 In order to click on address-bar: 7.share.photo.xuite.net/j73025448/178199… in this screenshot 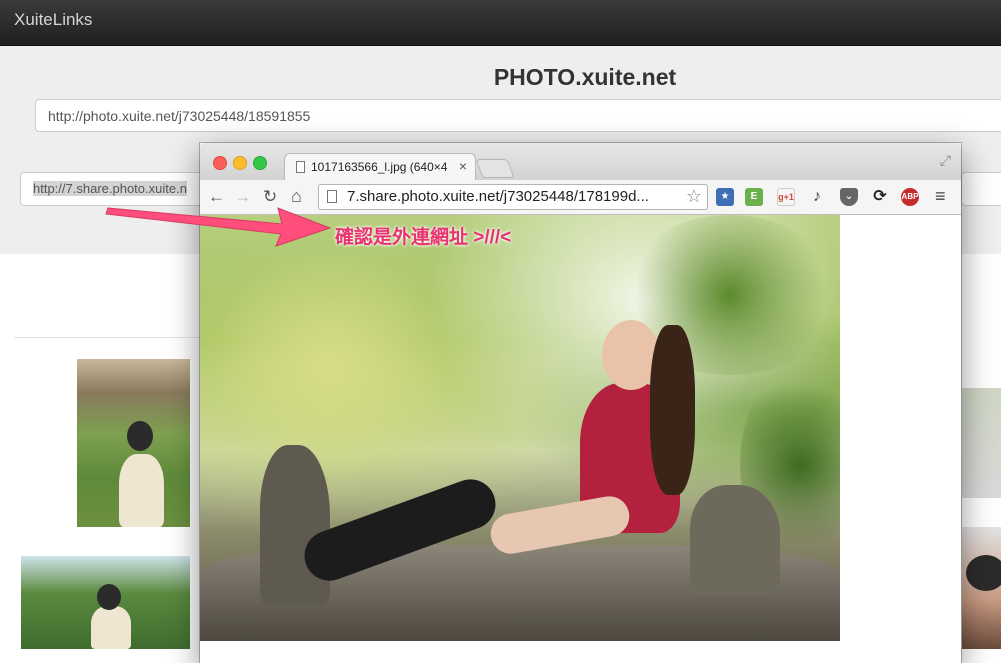, I will do `click(513, 197)`.